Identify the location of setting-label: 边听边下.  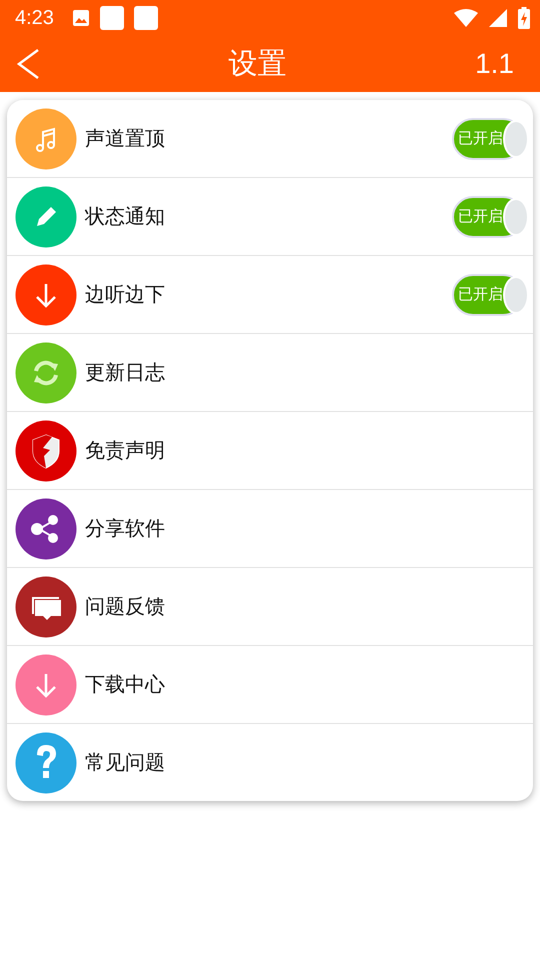
(125, 294).